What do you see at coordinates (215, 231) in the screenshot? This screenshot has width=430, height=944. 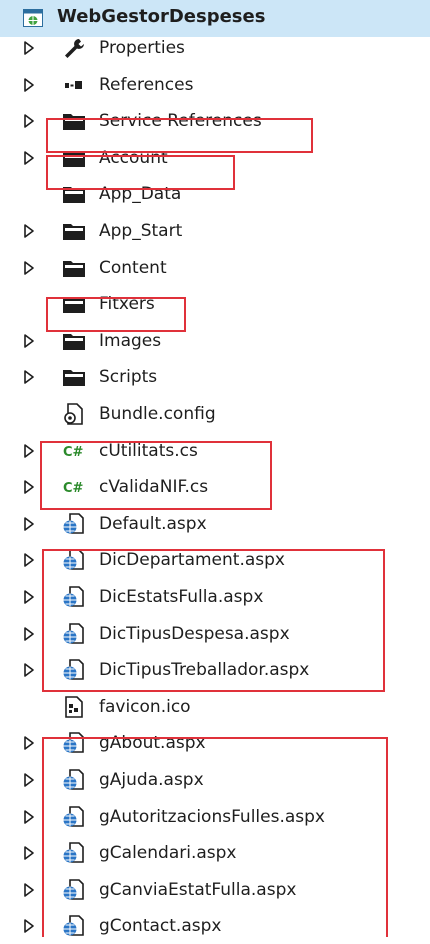 I see `tree-item: App_Start` at bounding box center [215, 231].